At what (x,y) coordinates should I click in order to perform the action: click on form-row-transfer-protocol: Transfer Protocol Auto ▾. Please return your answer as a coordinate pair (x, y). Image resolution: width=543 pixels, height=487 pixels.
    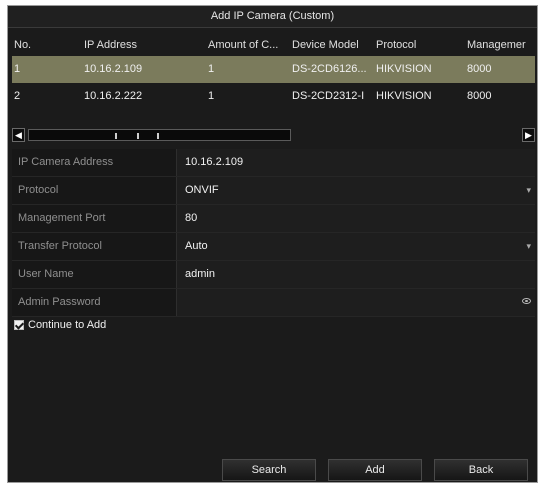
    Looking at the image, I should click on (273, 247).